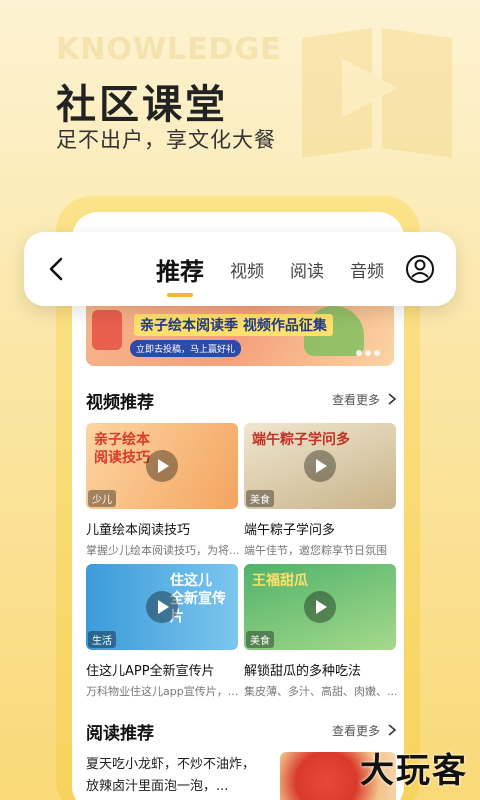  What do you see at coordinates (283, 269) in the screenshot?
I see `category-tabs: 推荐 视频 阅读 音频` at bounding box center [283, 269].